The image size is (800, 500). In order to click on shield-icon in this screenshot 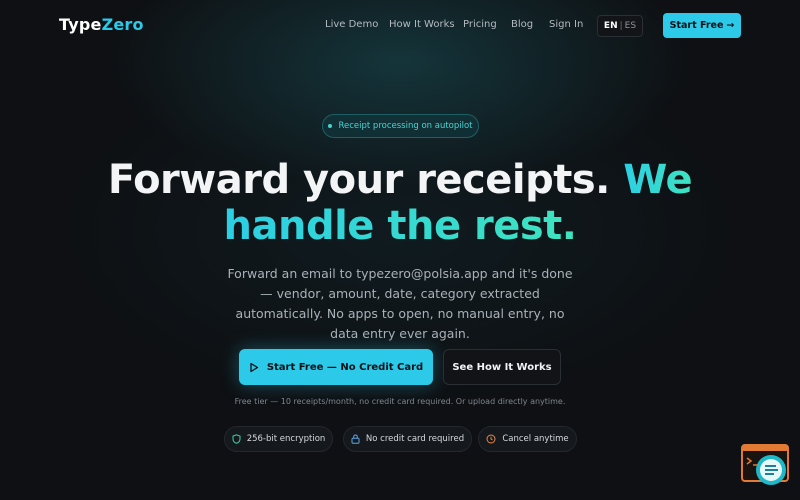, I will do `click(236, 439)`.